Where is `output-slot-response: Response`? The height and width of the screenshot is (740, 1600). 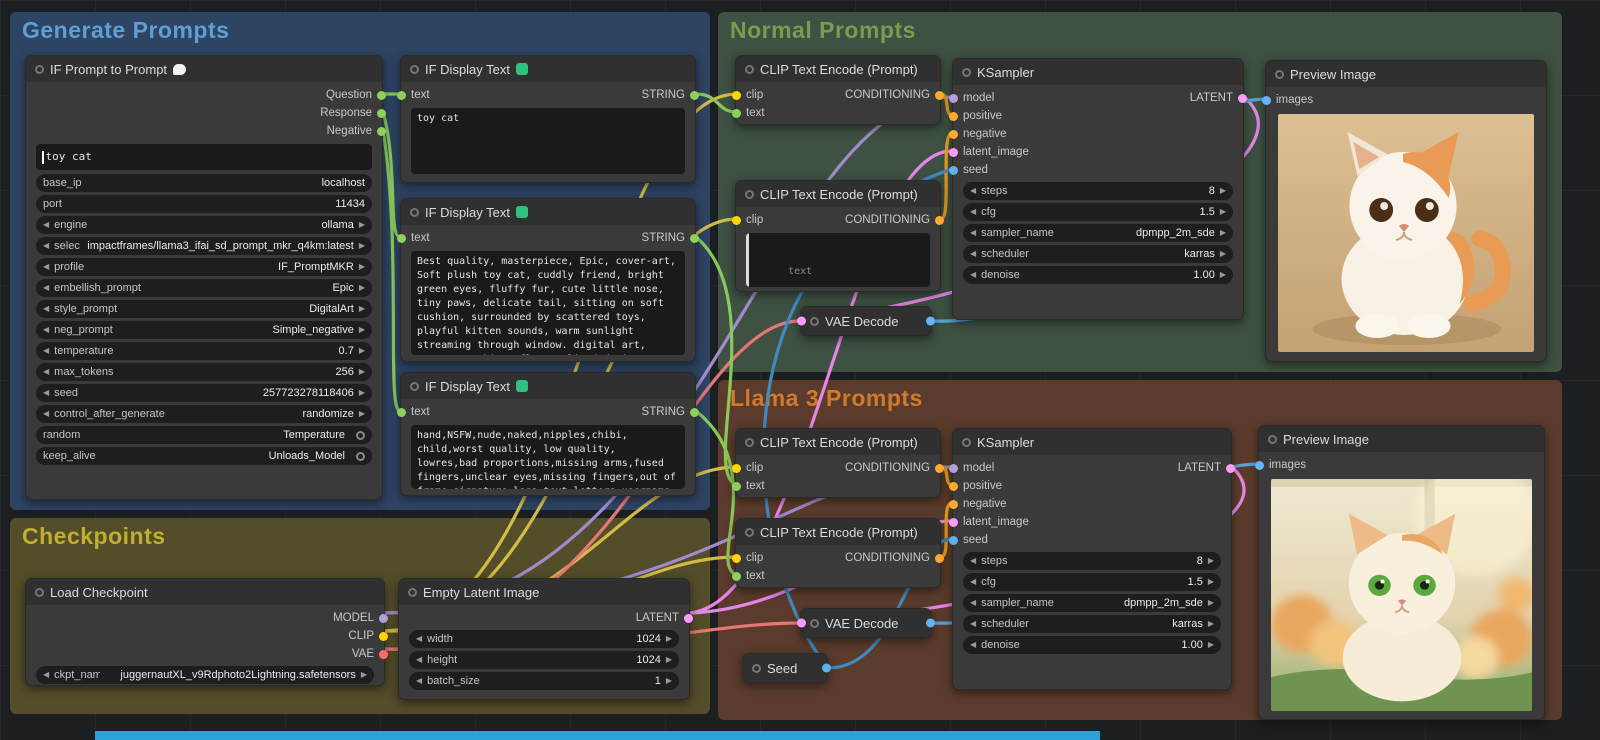
output-slot-response: Response is located at coordinates (206, 113).